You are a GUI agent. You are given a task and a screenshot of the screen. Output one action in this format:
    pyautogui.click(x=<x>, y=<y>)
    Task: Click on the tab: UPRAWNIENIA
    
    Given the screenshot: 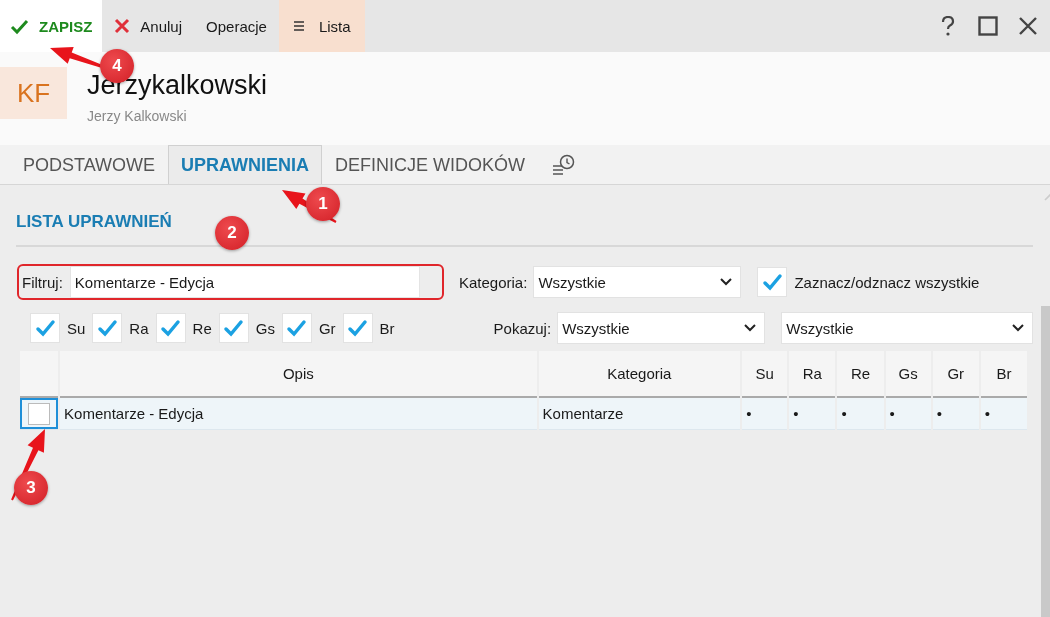 What is the action you would take?
    pyautogui.click(x=245, y=164)
    